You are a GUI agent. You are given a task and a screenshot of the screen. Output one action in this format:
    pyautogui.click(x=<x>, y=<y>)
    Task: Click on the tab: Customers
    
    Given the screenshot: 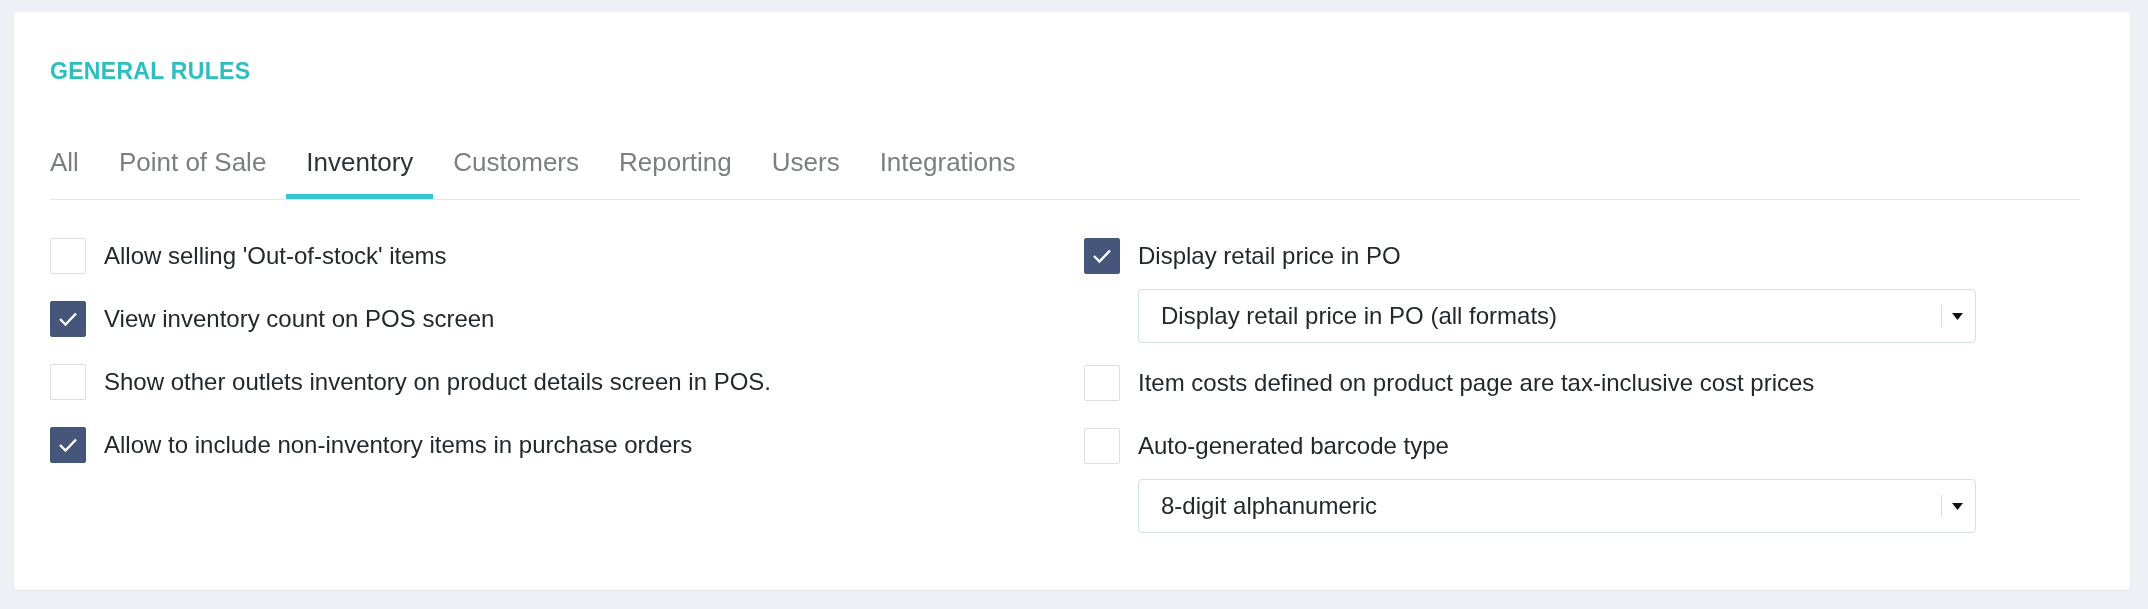 What is the action you would take?
    pyautogui.click(x=516, y=168)
    